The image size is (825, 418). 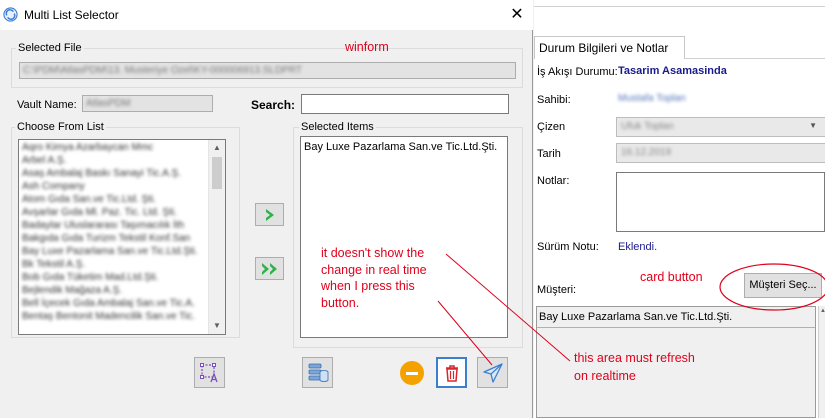 I want to click on annotation-ellipse, so click(x=772, y=287).